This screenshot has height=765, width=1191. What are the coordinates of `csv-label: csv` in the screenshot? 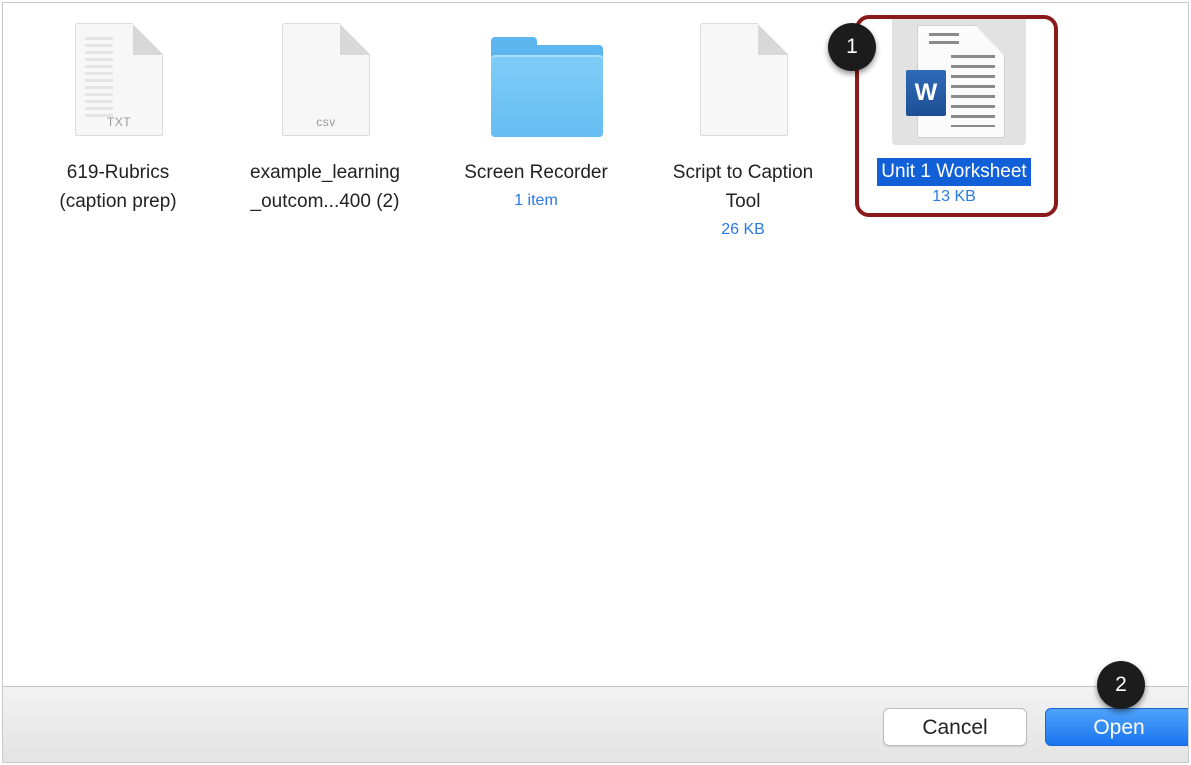 It's located at (326, 122).